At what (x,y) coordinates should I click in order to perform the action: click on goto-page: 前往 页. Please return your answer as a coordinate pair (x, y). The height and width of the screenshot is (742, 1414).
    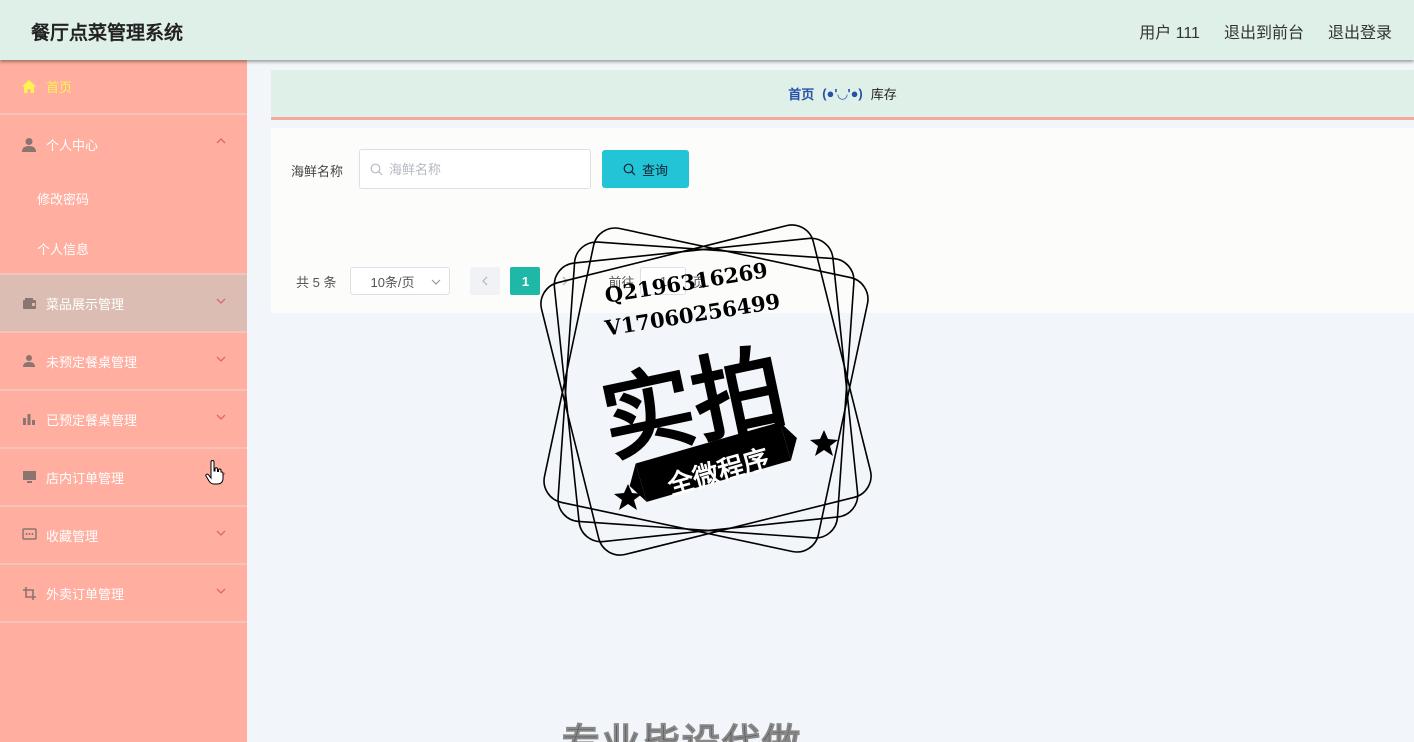
    Looking at the image, I should click on (657, 281).